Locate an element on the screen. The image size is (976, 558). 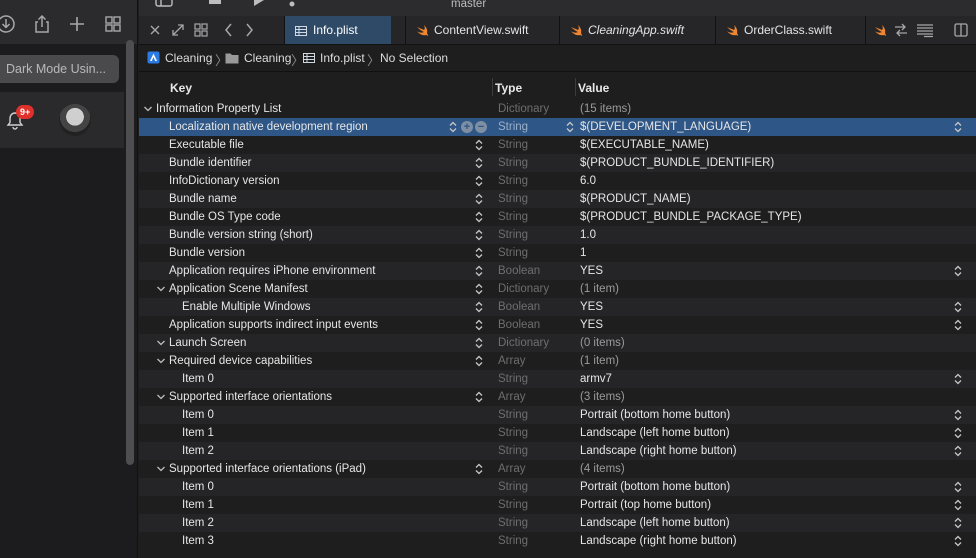
column-key: Key is located at coordinates (181, 88).